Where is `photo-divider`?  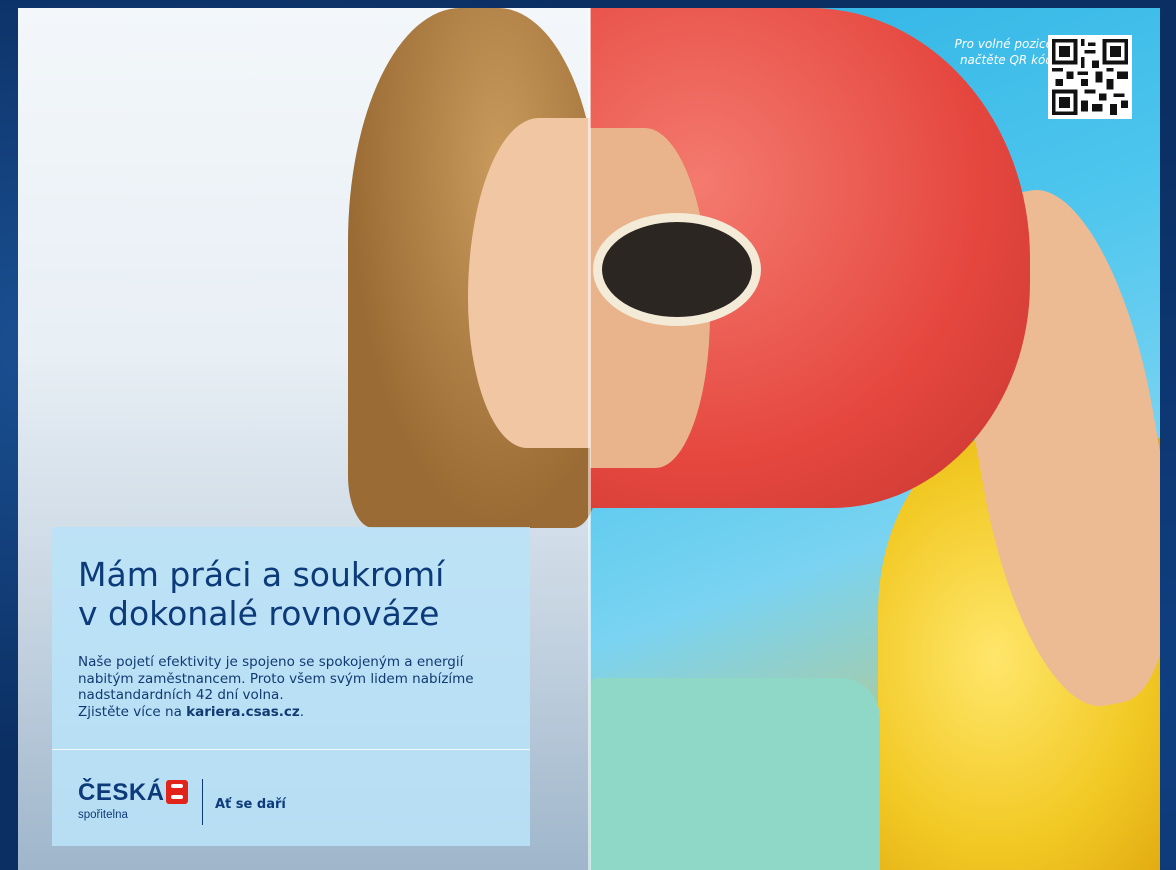
photo-divider is located at coordinates (589, 439).